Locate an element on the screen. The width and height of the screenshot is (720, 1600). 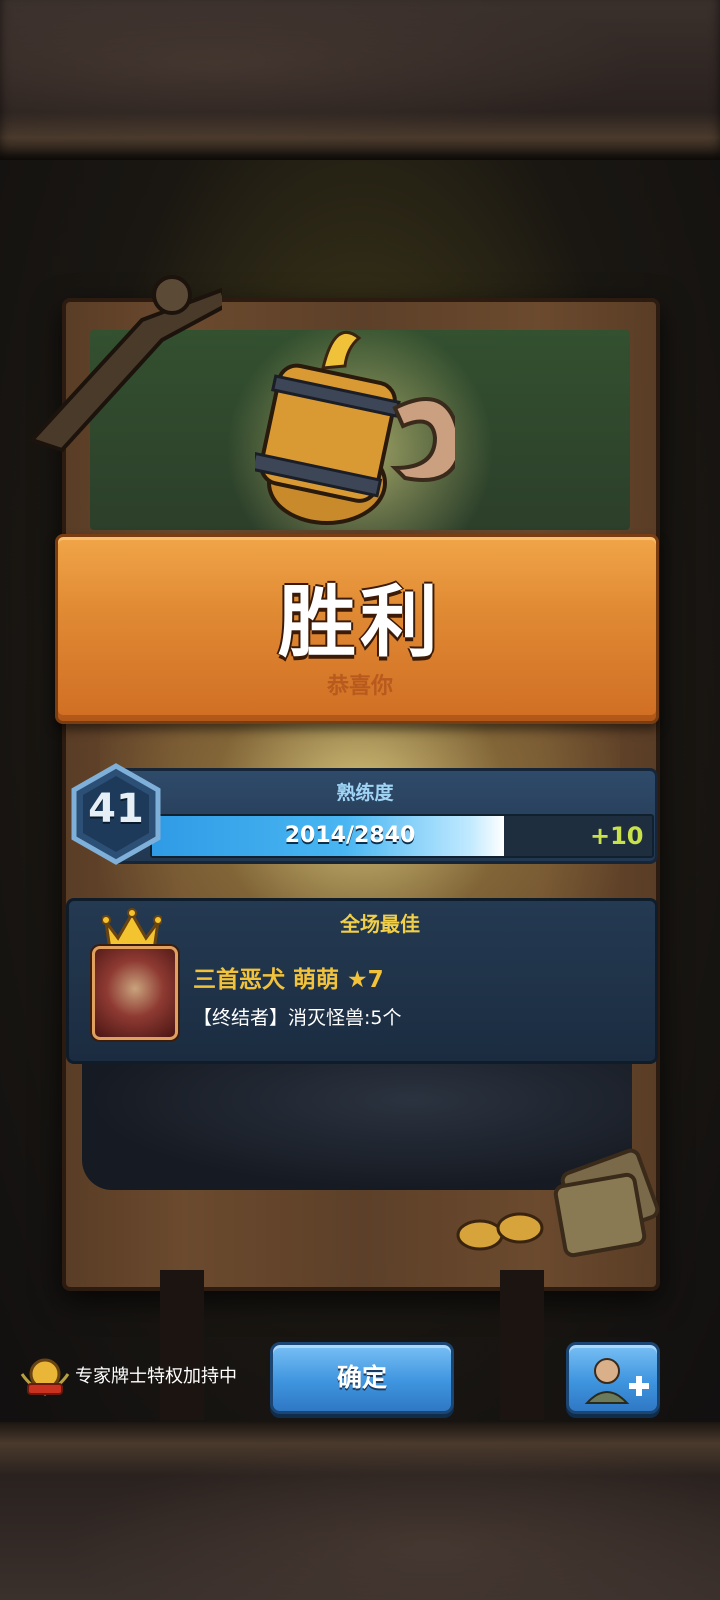
confirm-button: 确定 is located at coordinates (362, 1378).